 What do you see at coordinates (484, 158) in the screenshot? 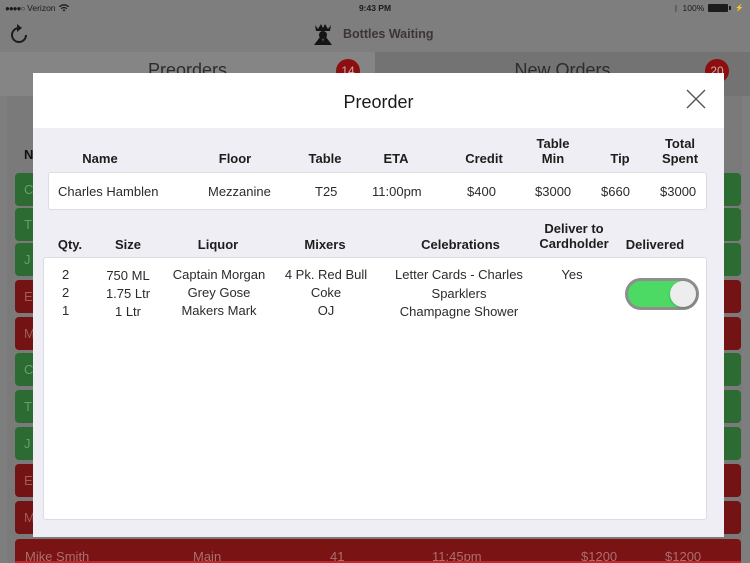
I see `header-credit: Credit` at bounding box center [484, 158].